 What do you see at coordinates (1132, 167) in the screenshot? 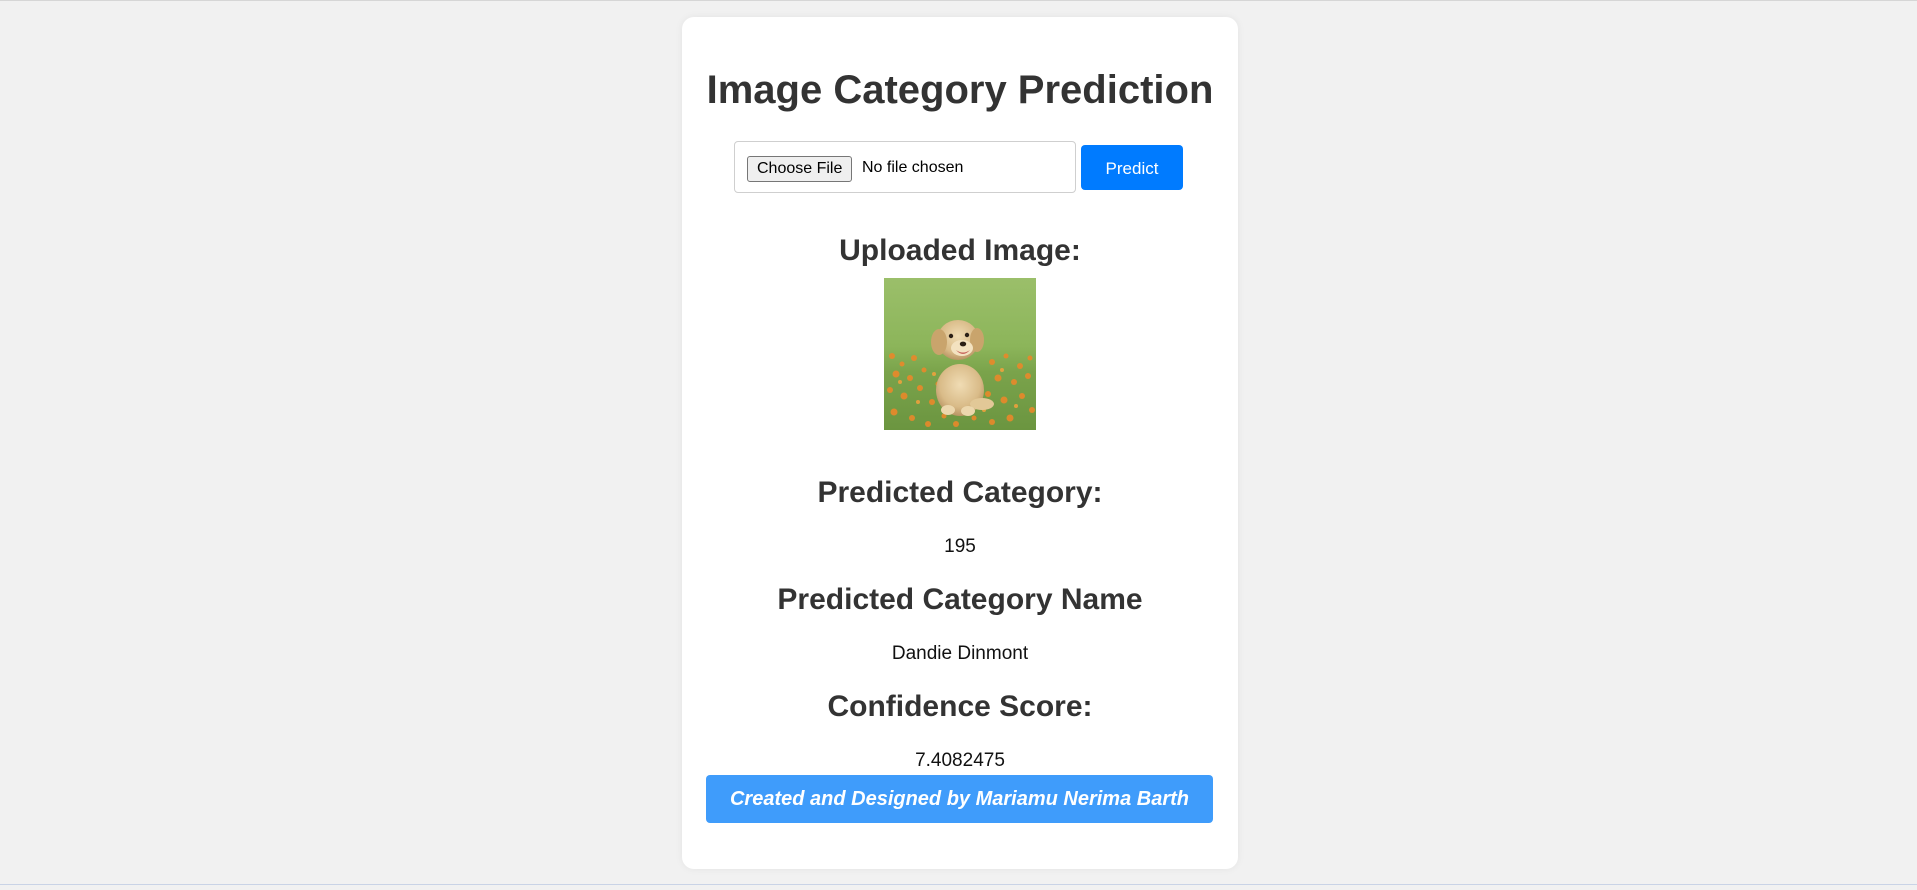
I see `predict-button: Predict` at bounding box center [1132, 167].